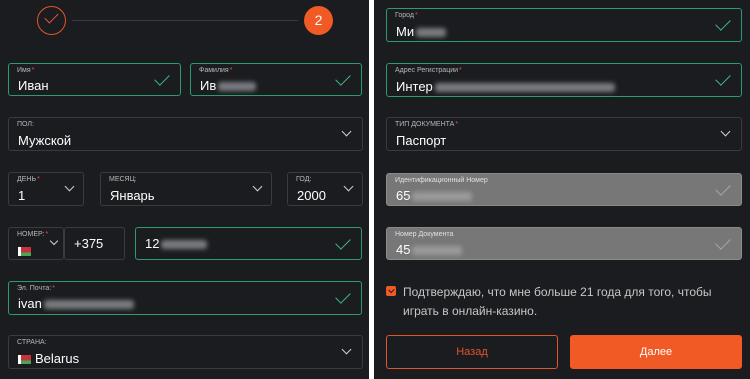  Describe the element at coordinates (421, 140) in the screenshot. I see `document-type-value: Паспорт` at that location.